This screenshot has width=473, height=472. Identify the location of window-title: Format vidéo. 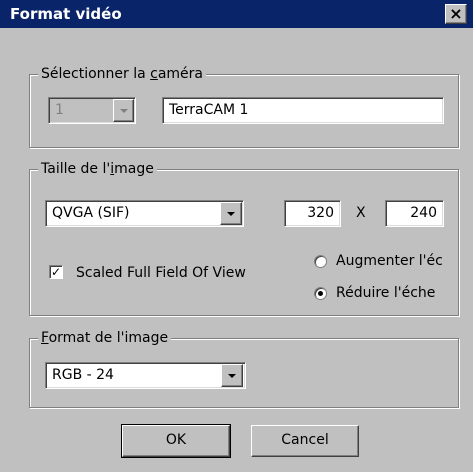
(66, 14).